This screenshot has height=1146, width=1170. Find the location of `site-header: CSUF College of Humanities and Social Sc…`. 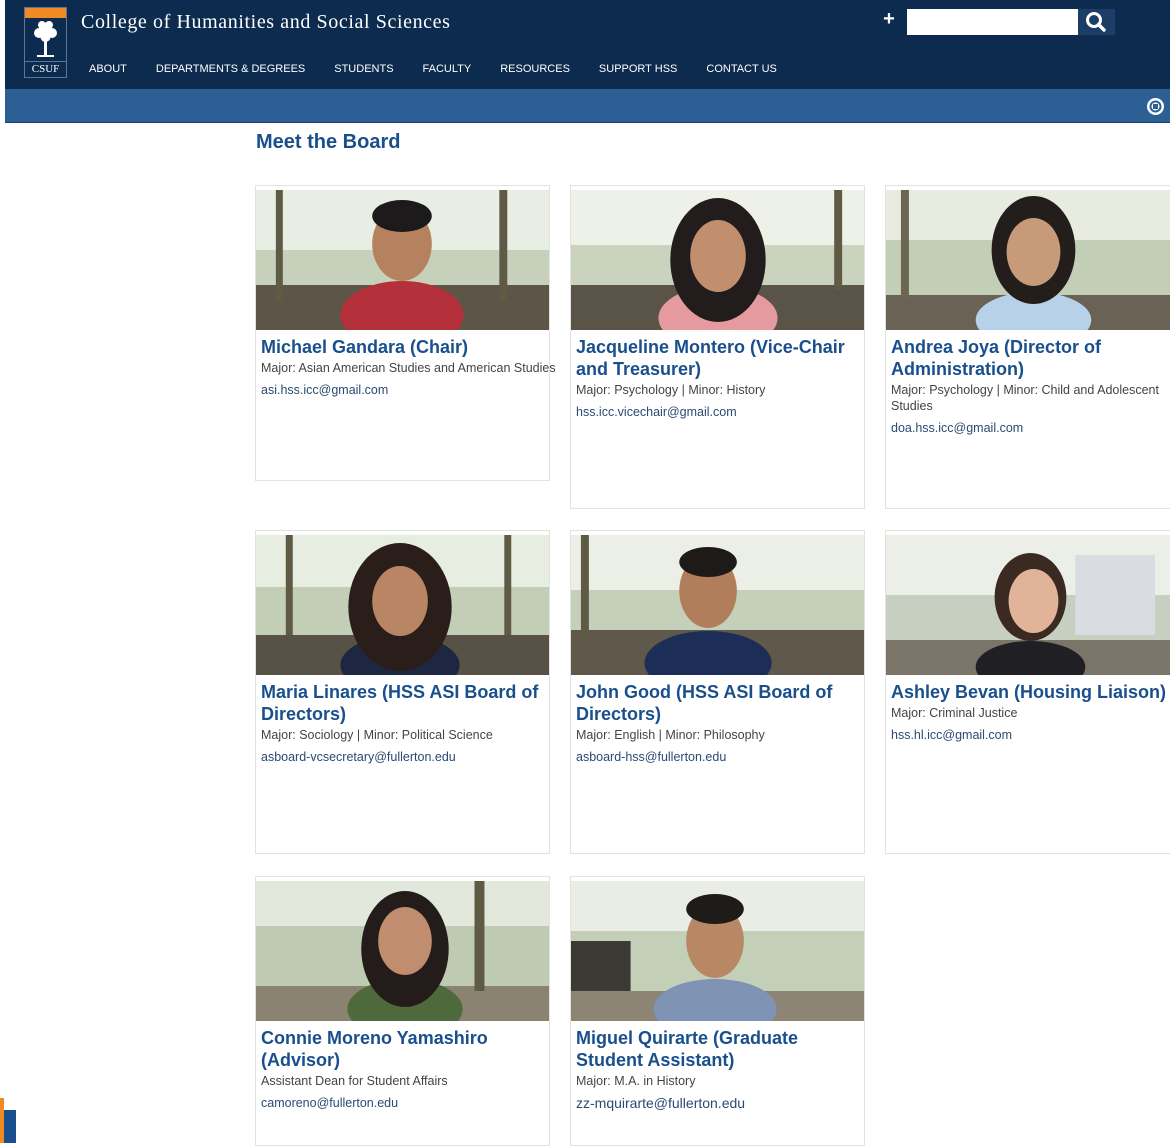

site-header: CSUF College of Humanities and Social Sc… is located at coordinates (587, 44).